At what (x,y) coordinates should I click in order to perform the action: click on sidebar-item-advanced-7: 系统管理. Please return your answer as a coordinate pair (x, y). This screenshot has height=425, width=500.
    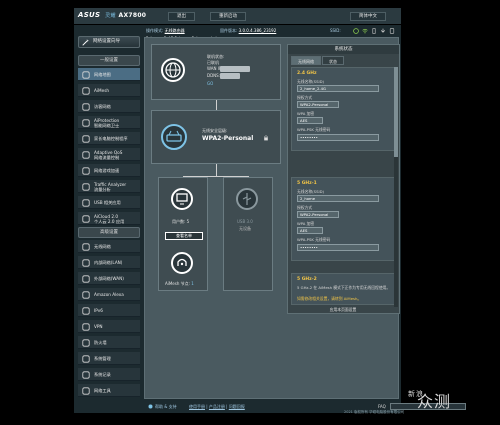
    Looking at the image, I should click on (109, 358).